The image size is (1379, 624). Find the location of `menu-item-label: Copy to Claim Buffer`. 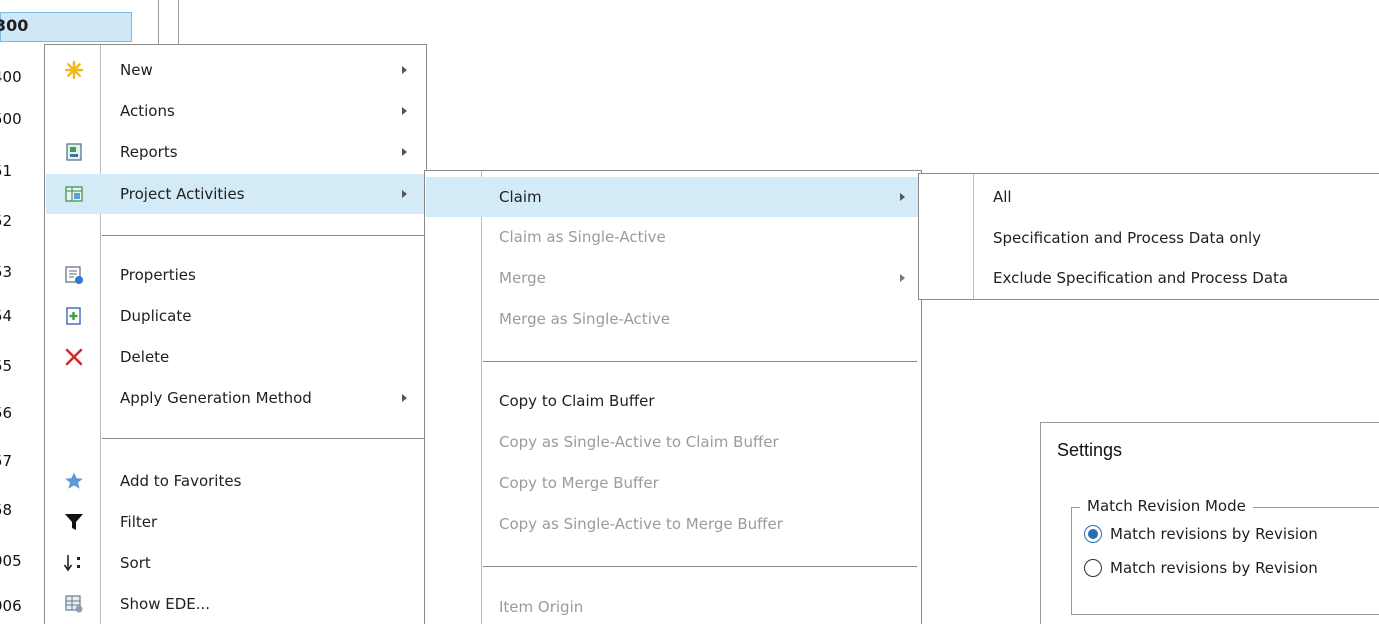

menu-item-label: Copy to Claim Buffer is located at coordinates (577, 401).